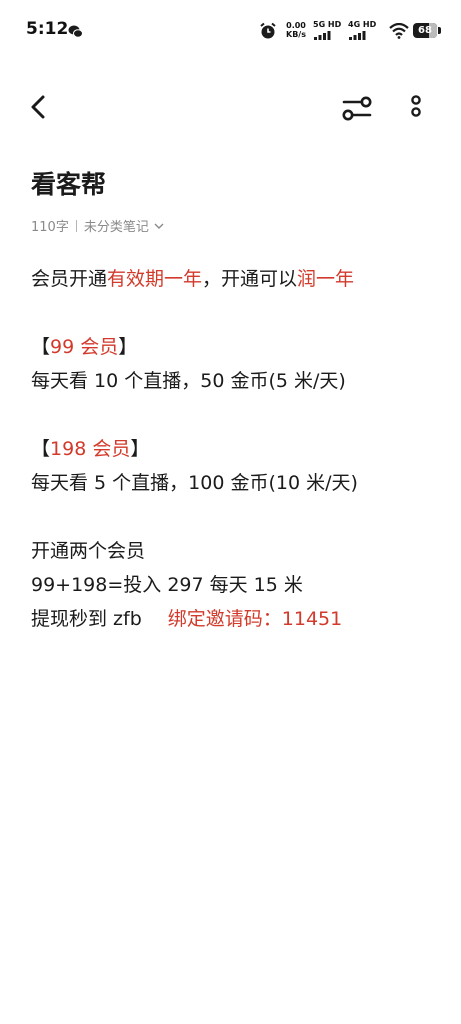 The image size is (461, 1024). Describe the element at coordinates (268, 30) in the screenshot. I see `alarm-icon` at that location.